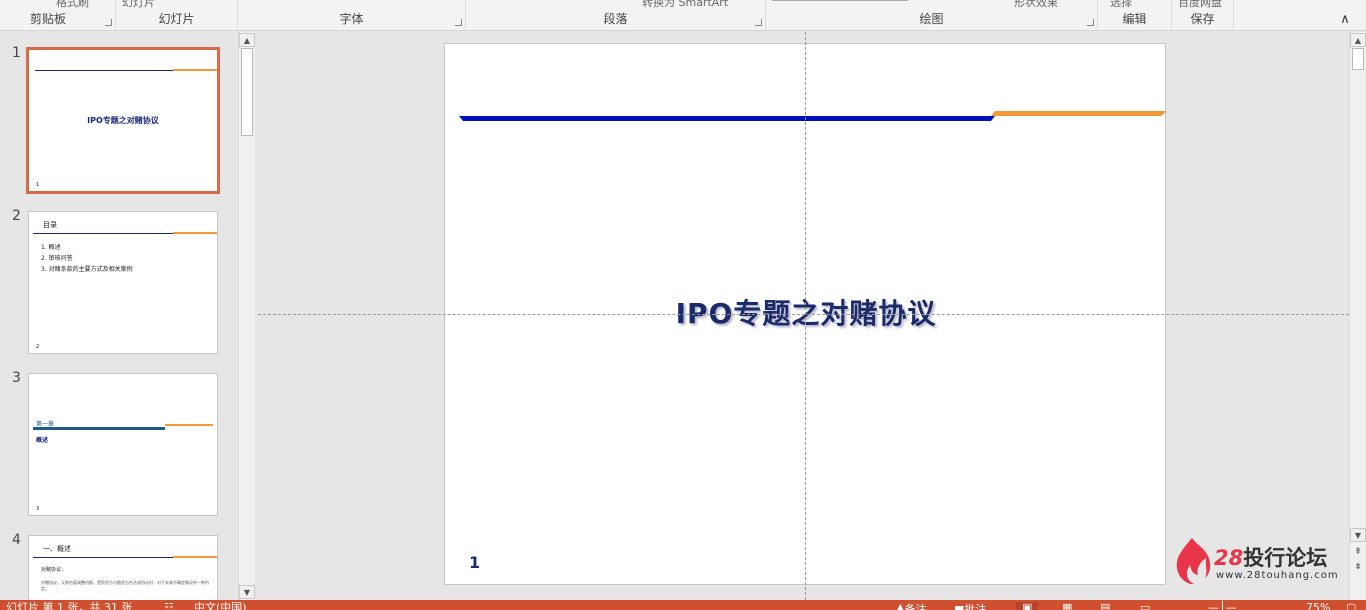 Image resolution: width=1366 pixels, height=610 pixels. I want to click on slide-sorter-icon: ▦, so click(1067, 606).